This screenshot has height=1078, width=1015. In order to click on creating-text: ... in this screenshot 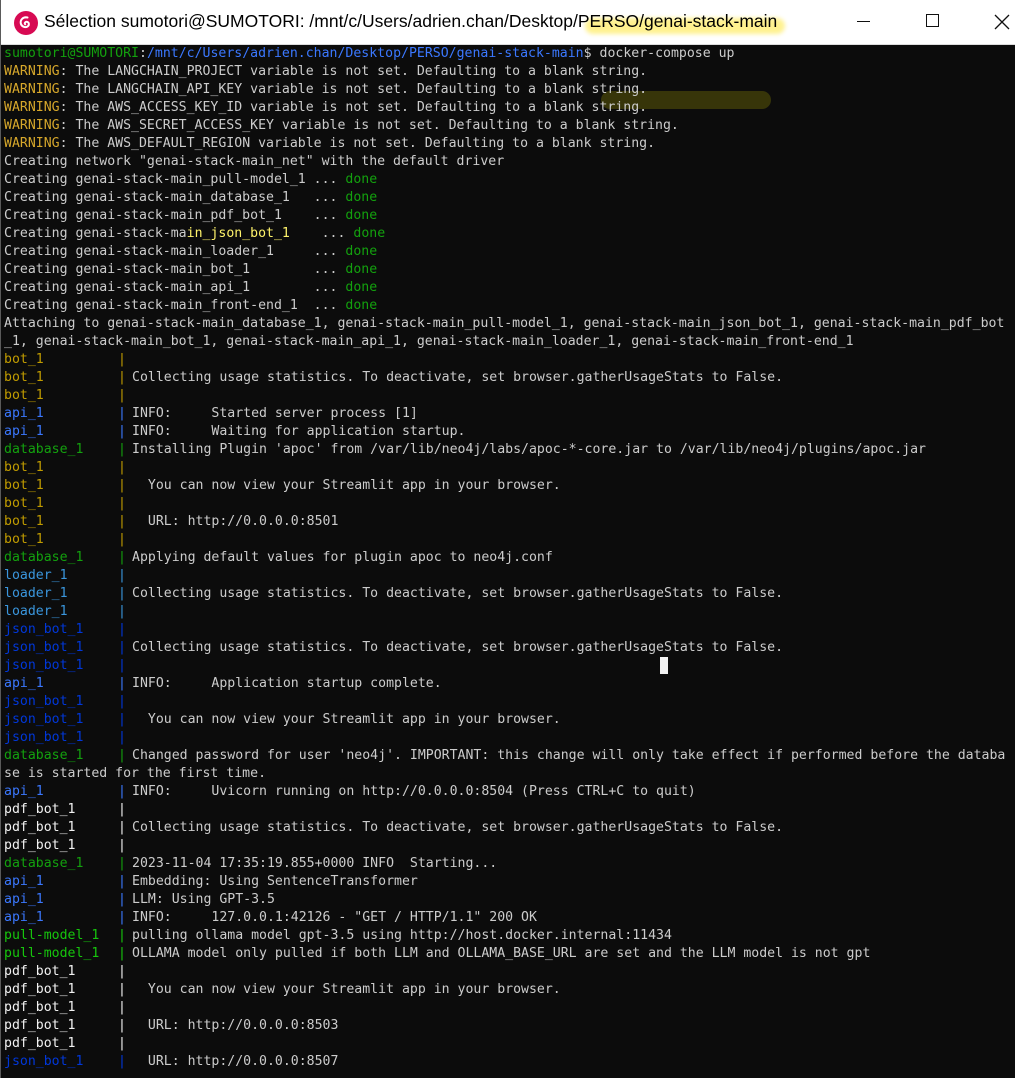, I will do `click(321, 233)`.